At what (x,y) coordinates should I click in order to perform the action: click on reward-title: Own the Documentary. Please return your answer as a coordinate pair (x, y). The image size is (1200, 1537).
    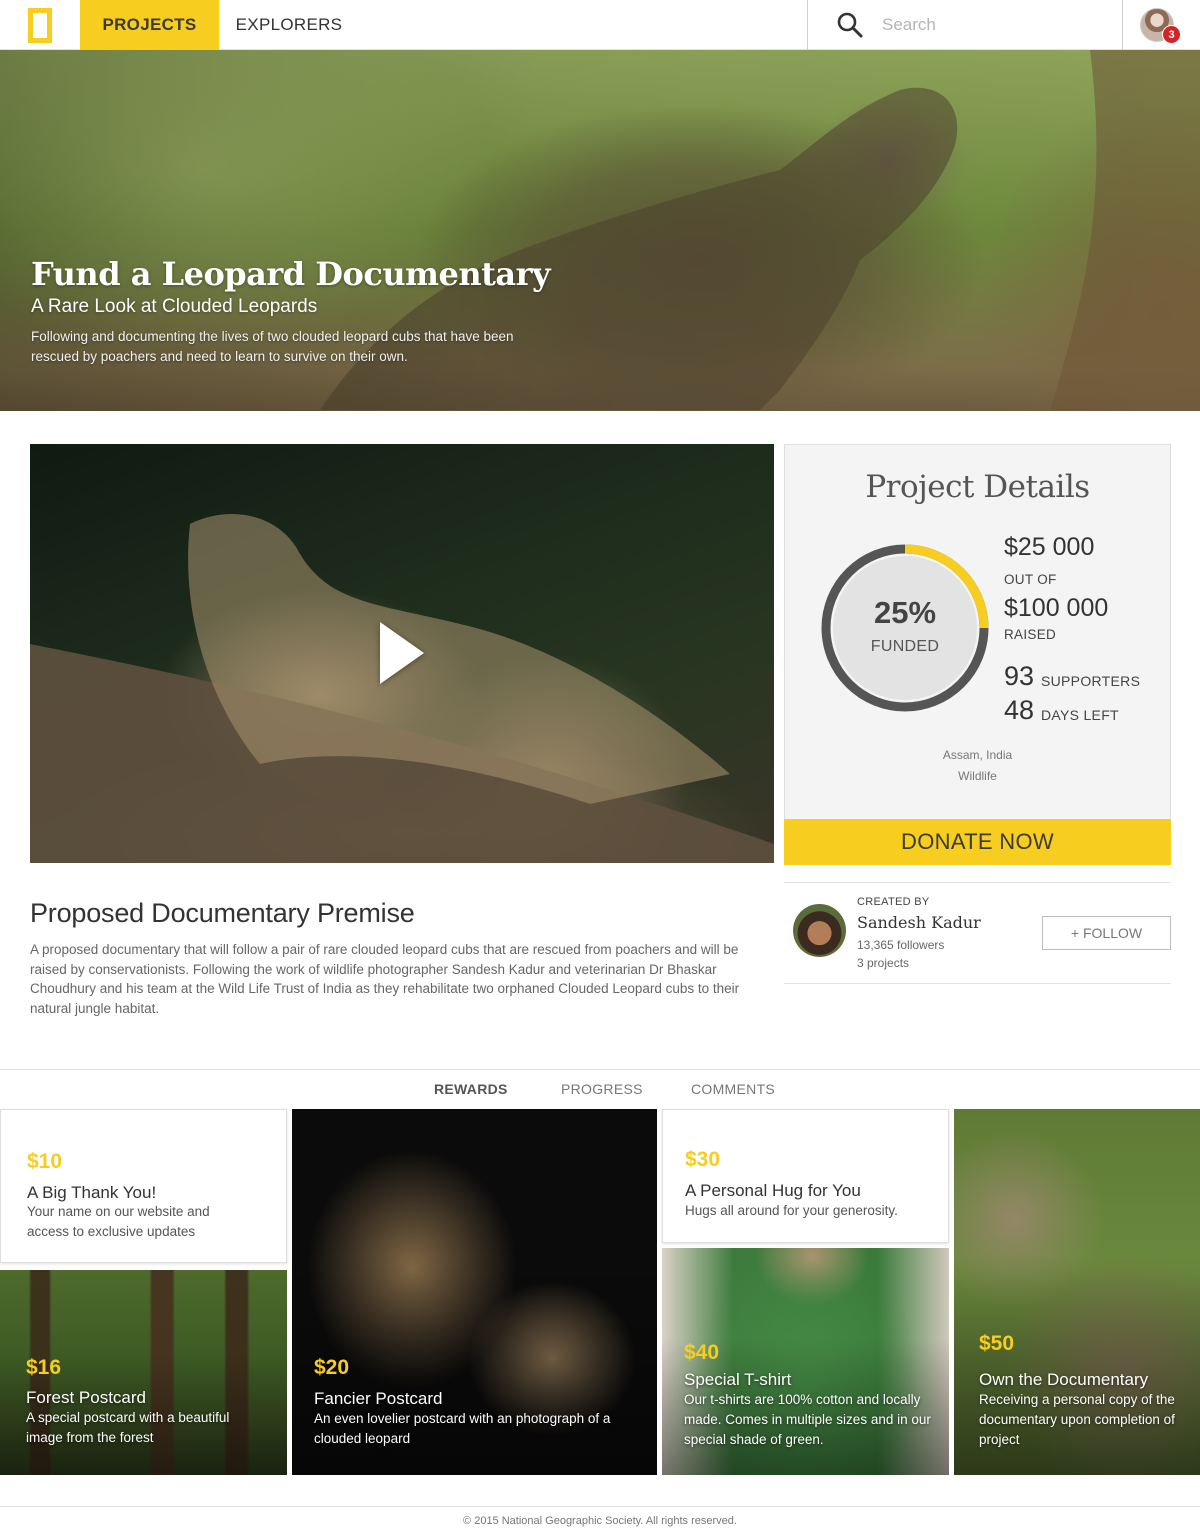
    Looking at the image, I should click on (1064, 1379).